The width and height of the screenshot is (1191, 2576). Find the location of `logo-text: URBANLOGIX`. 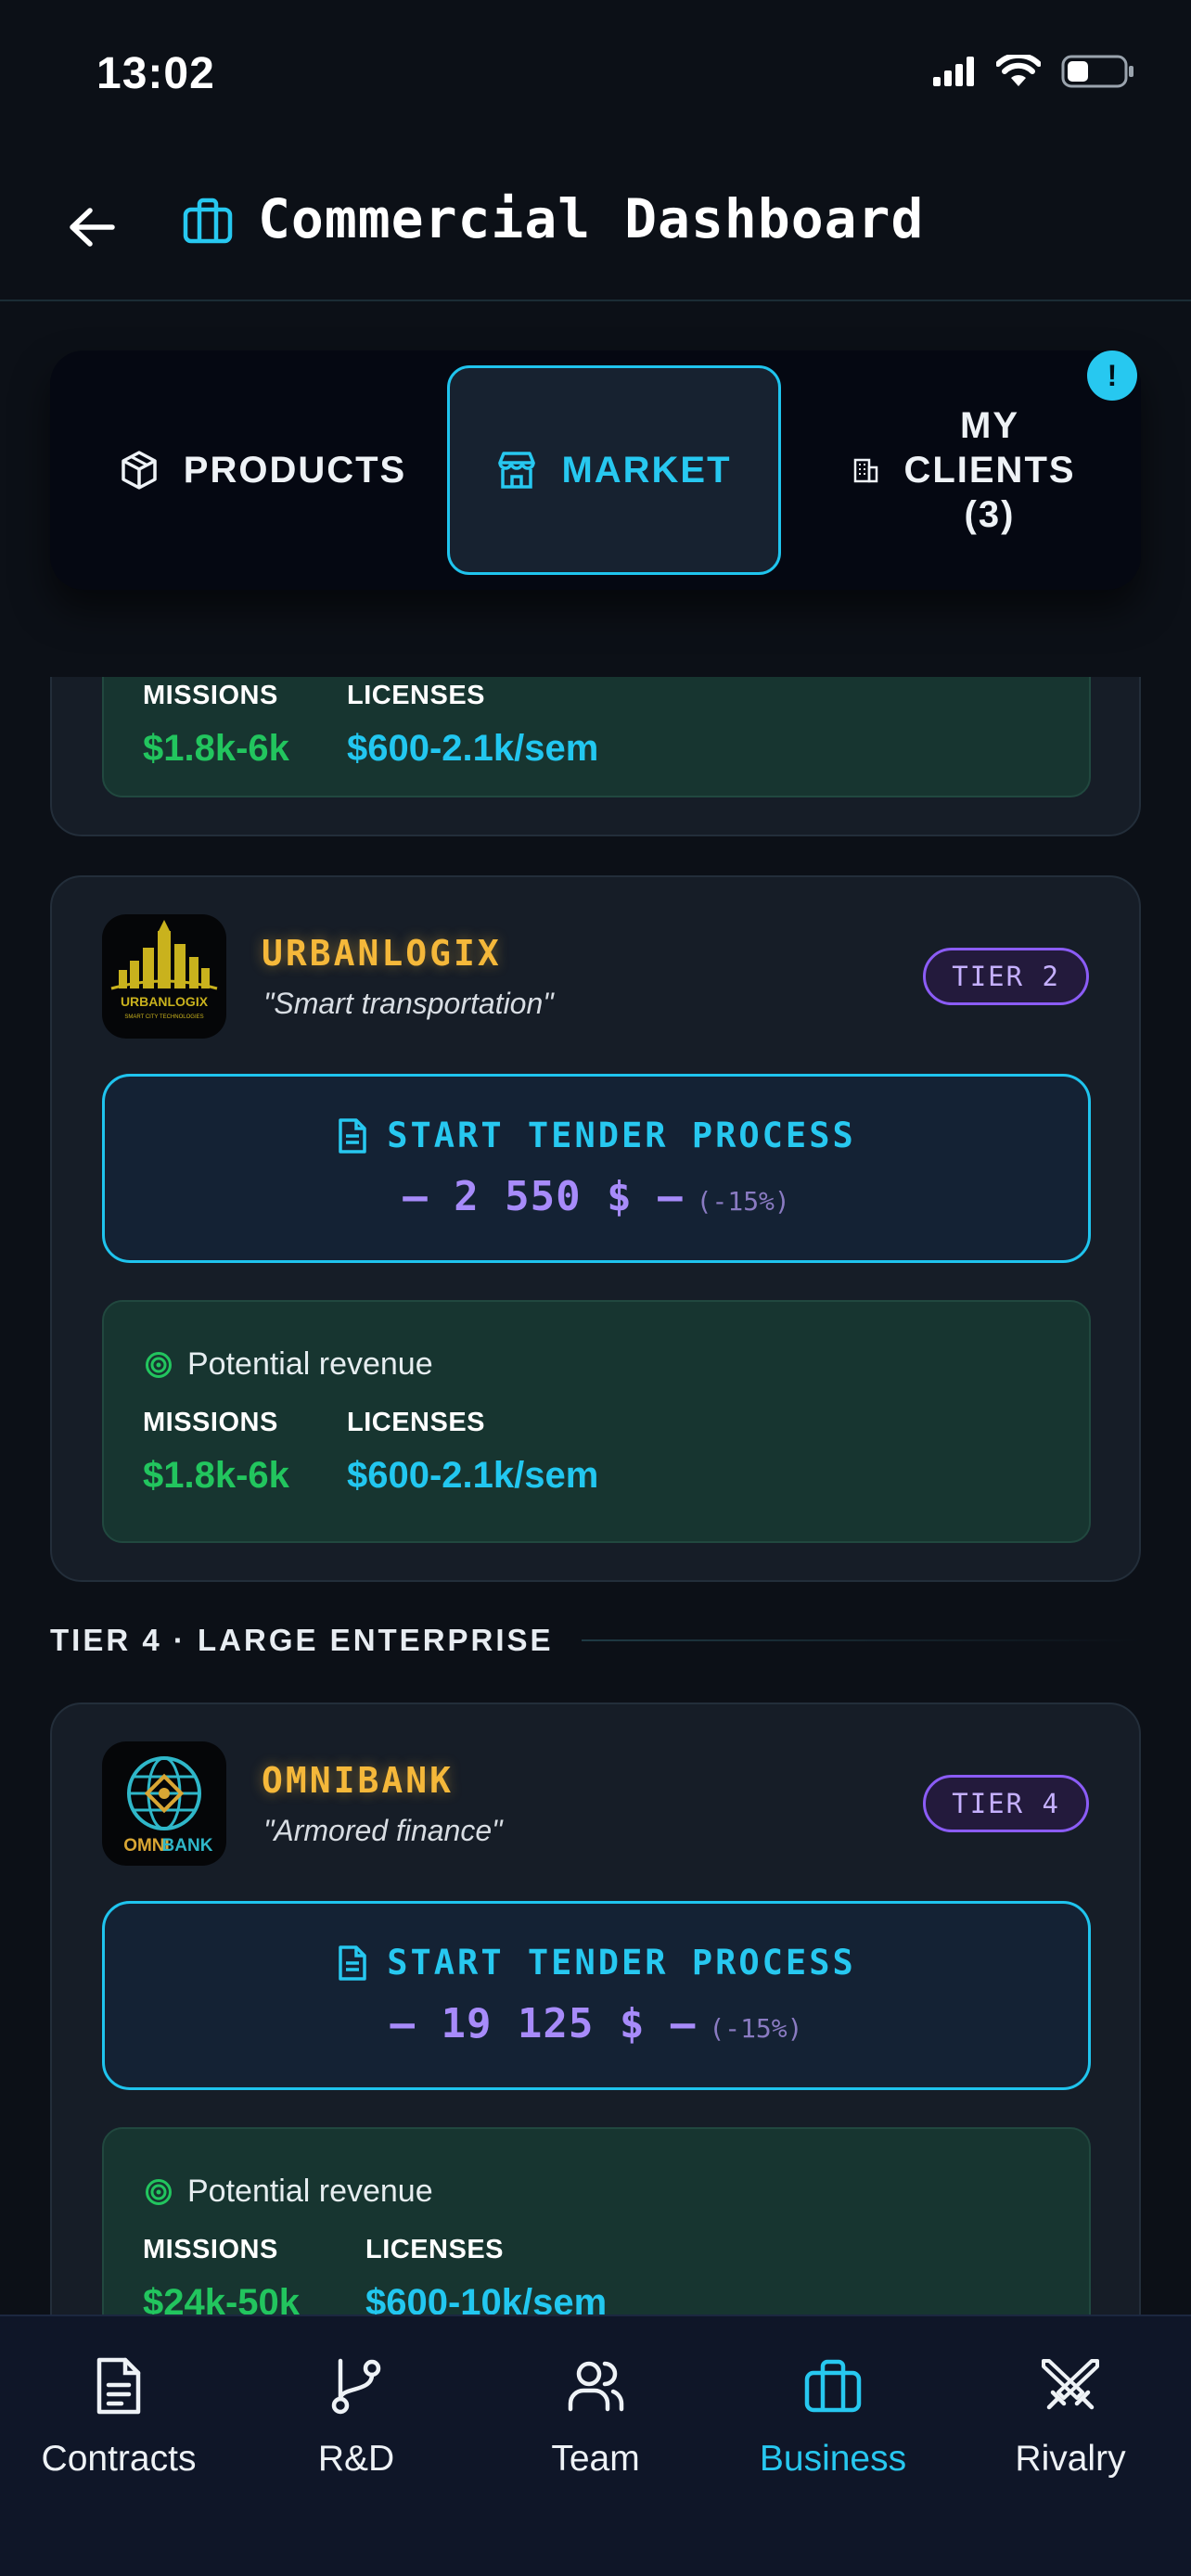

logo-text: URBANLOGIX is located at coordinates (165, 1002).